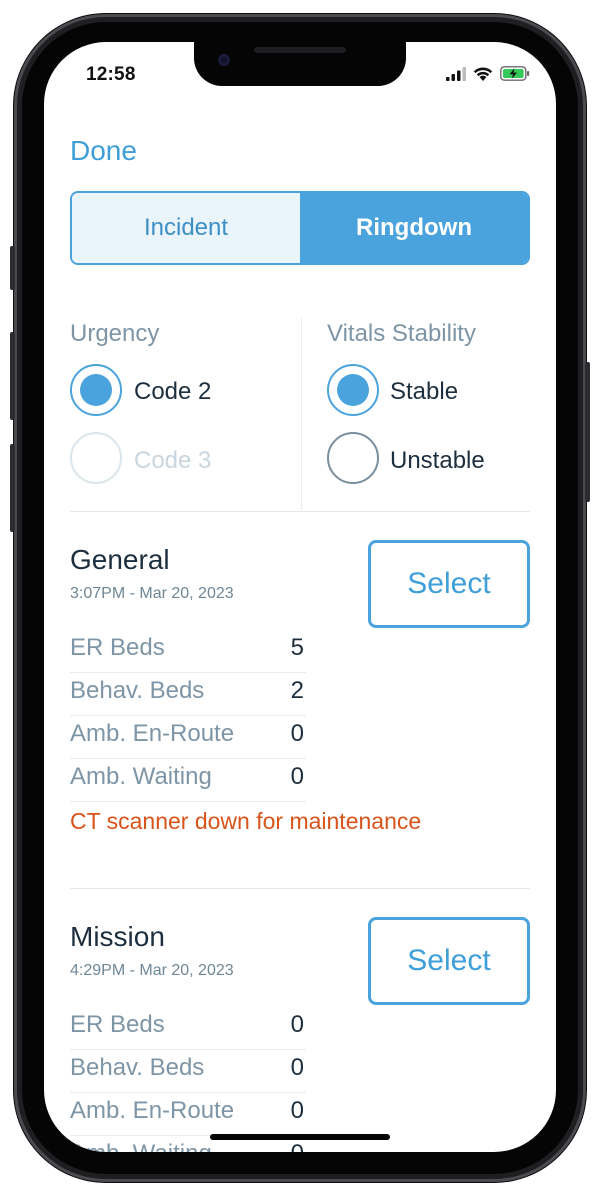  What do you see at coordinates (353, 458) in the screenshot?
I see `radio-unstable` at bounding box center [353, 458].